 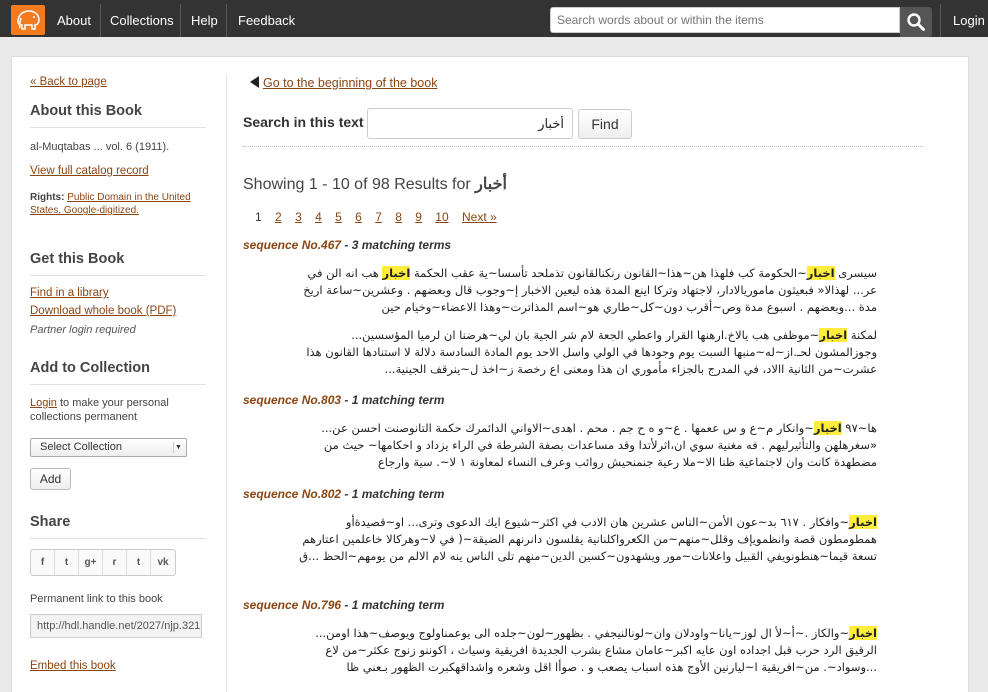 What do you see at coordinates (338, 217) in the screenshot?
I see `page-link: 5` at bounding box center [338, 217].